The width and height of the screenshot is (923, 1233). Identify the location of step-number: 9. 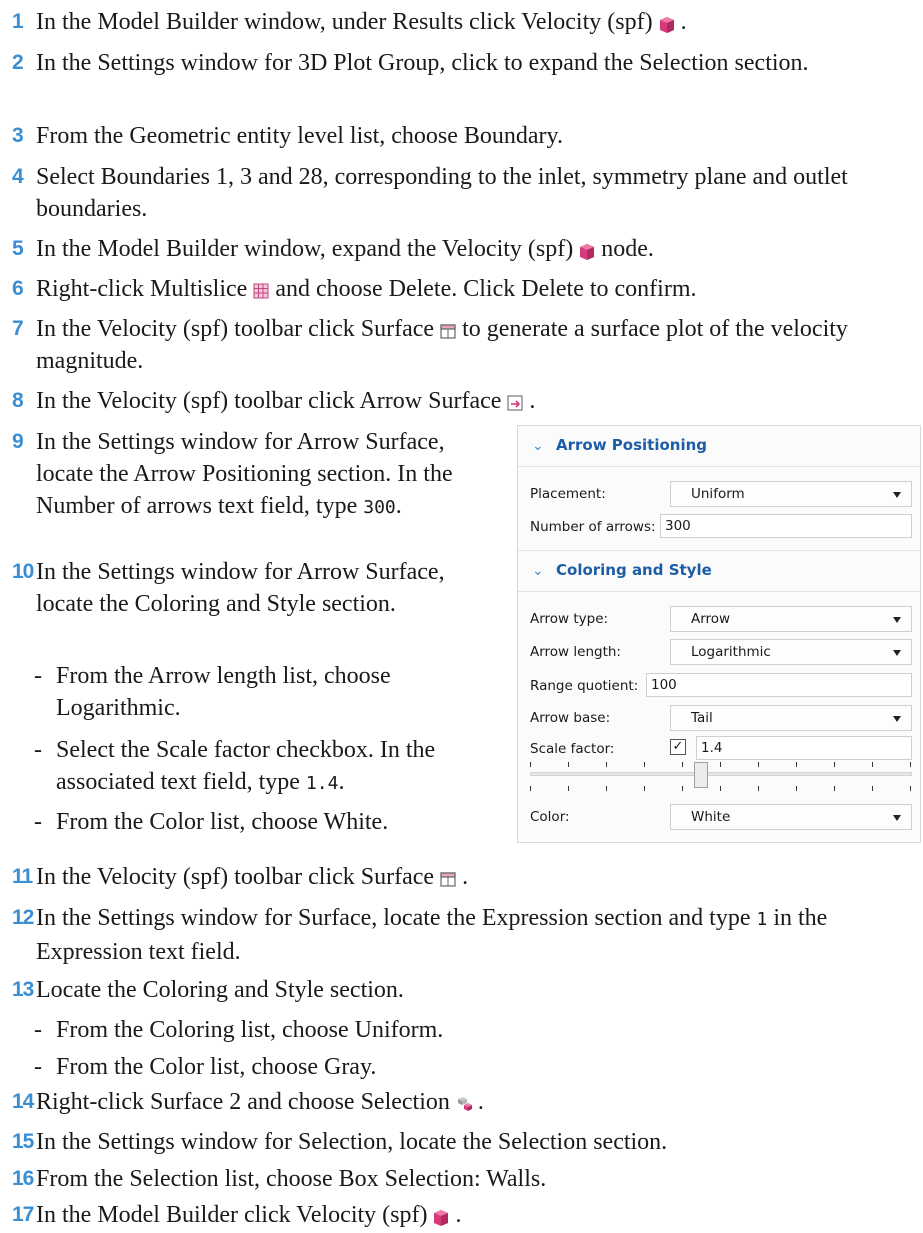
(18, 441).